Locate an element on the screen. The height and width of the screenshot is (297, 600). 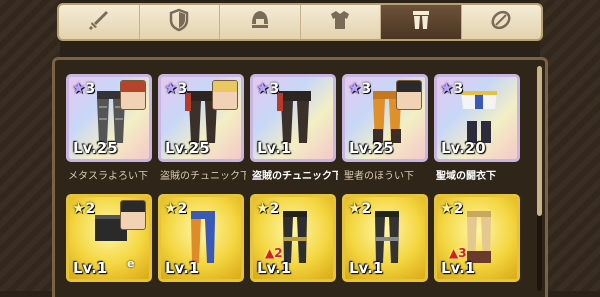
tab-shield is located at coordinates (180, 22).